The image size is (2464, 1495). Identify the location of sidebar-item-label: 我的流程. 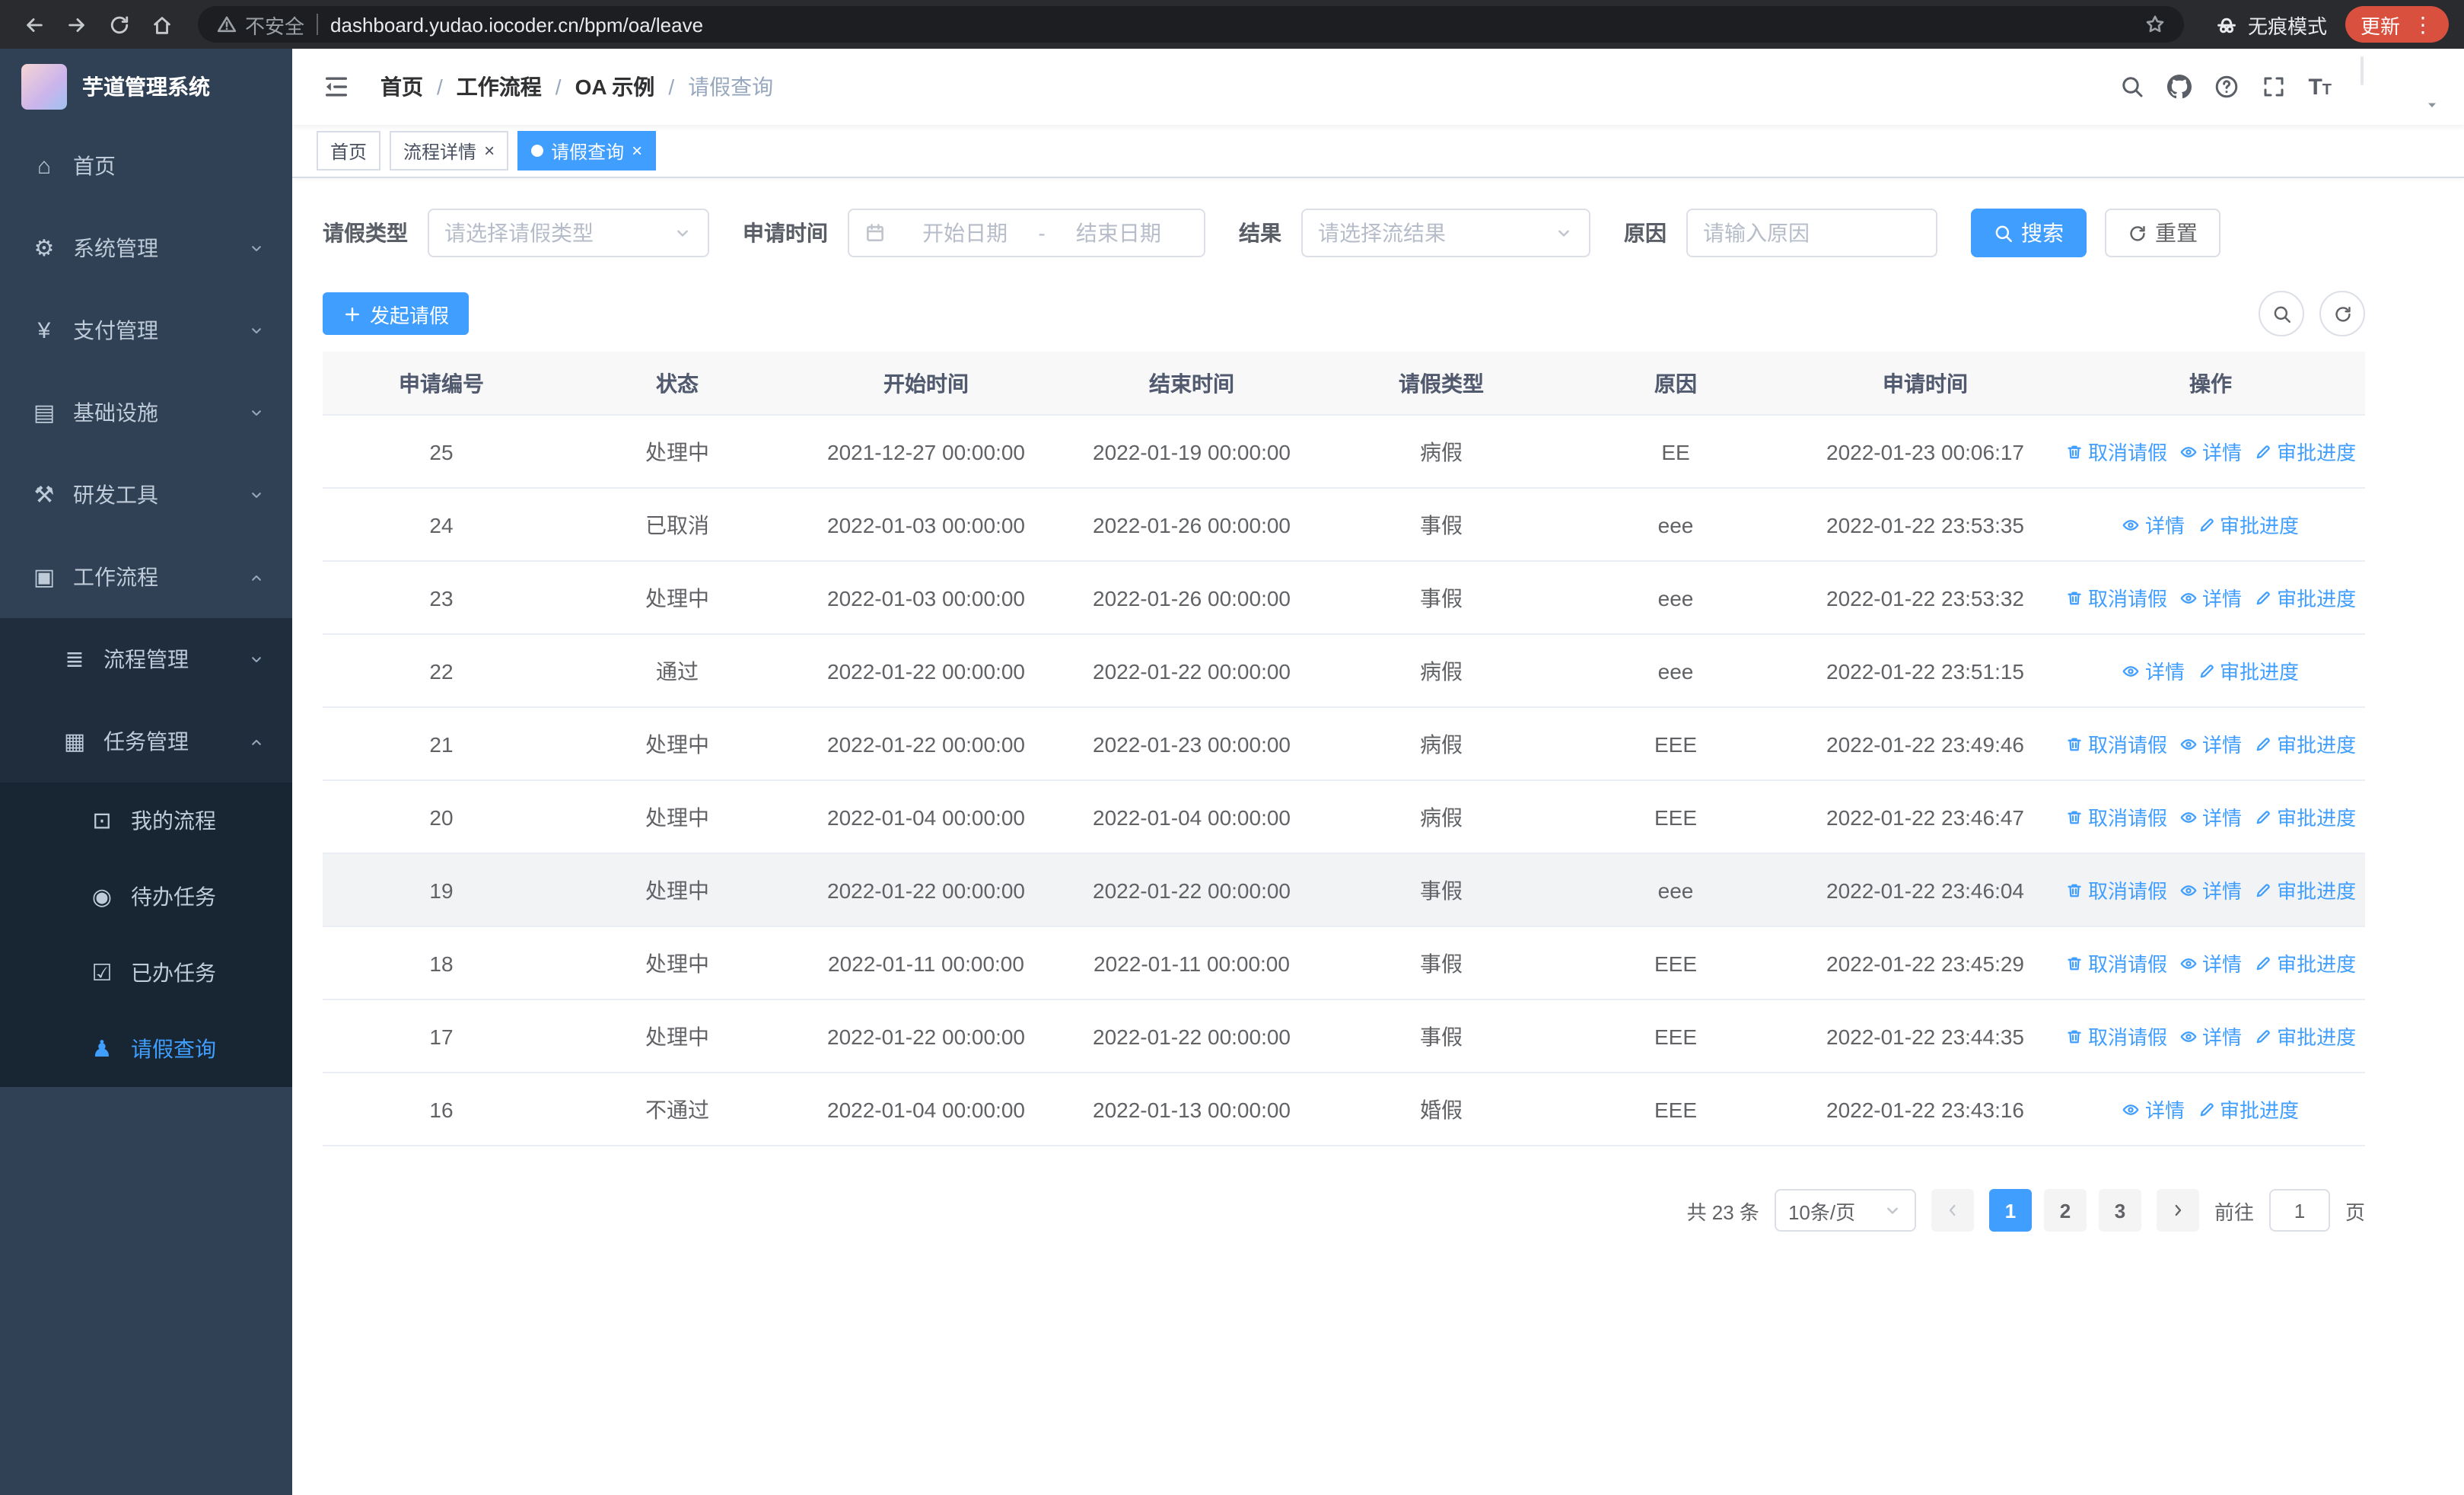
(173, 821).